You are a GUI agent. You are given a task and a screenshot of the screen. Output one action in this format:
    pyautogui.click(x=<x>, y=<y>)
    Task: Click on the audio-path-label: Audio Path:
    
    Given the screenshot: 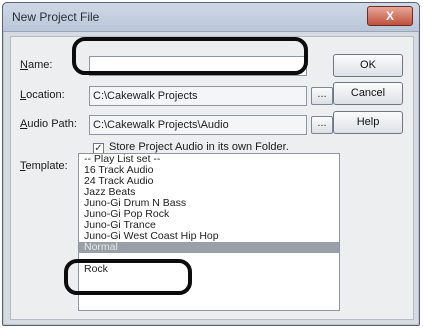 What is the action you would take?
    pyautogui.click(x=48, y=124)
    